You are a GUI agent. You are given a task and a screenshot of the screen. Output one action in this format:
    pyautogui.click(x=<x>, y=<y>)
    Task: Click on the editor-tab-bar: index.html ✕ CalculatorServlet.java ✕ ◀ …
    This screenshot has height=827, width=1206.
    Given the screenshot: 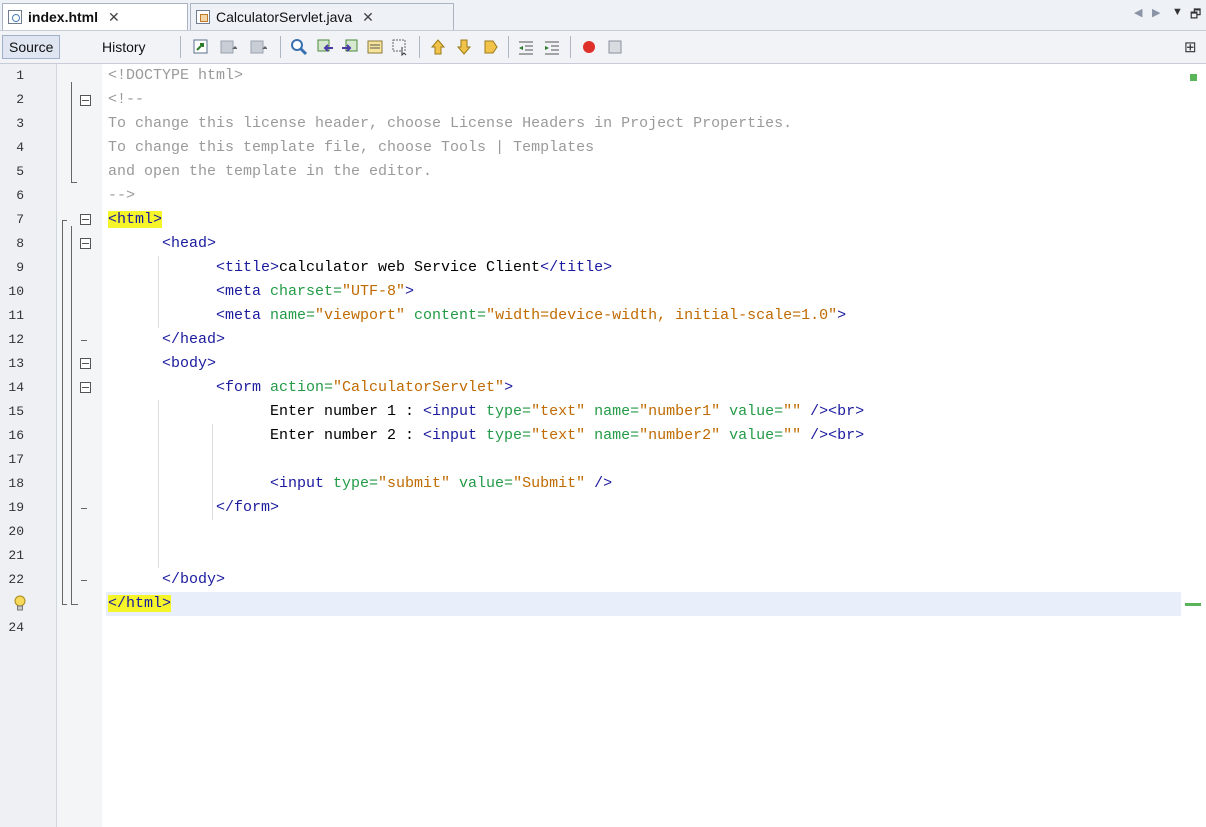 What is the action you would take?
    pyautogui.click(x=603, y=15)
    